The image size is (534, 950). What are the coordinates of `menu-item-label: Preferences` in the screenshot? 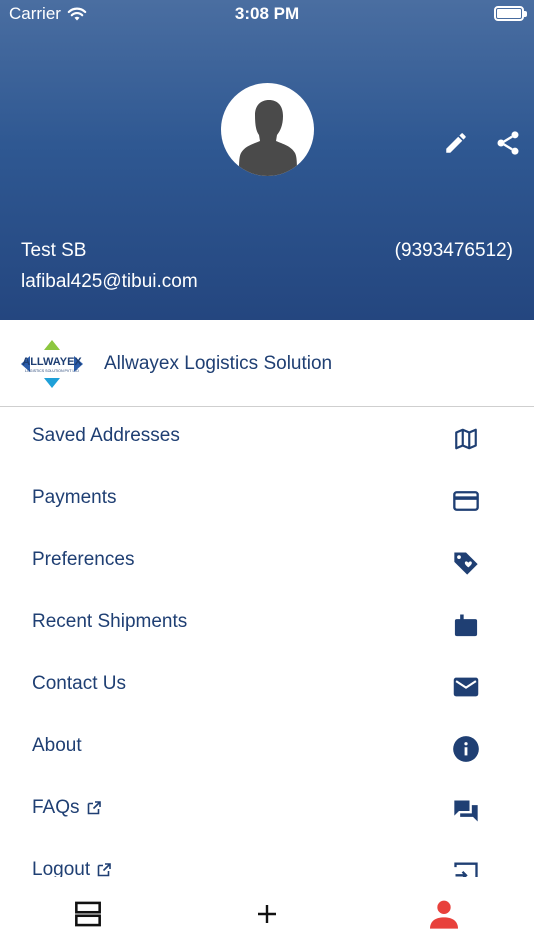 It's located at (83, 559).